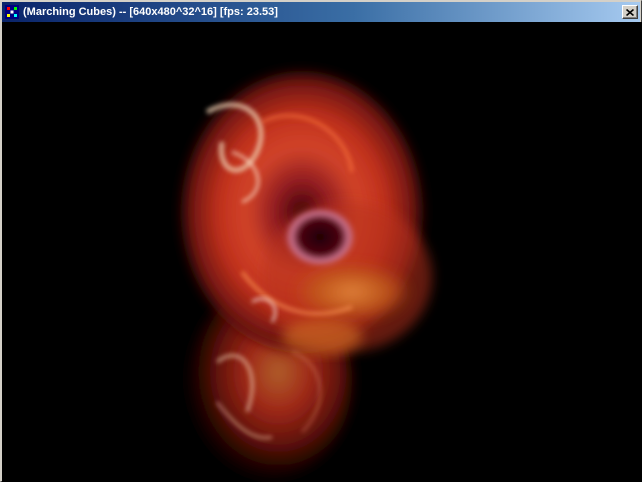 This screenshot has height=482, width=642. I want to click on app-icon, so click(12, 12).